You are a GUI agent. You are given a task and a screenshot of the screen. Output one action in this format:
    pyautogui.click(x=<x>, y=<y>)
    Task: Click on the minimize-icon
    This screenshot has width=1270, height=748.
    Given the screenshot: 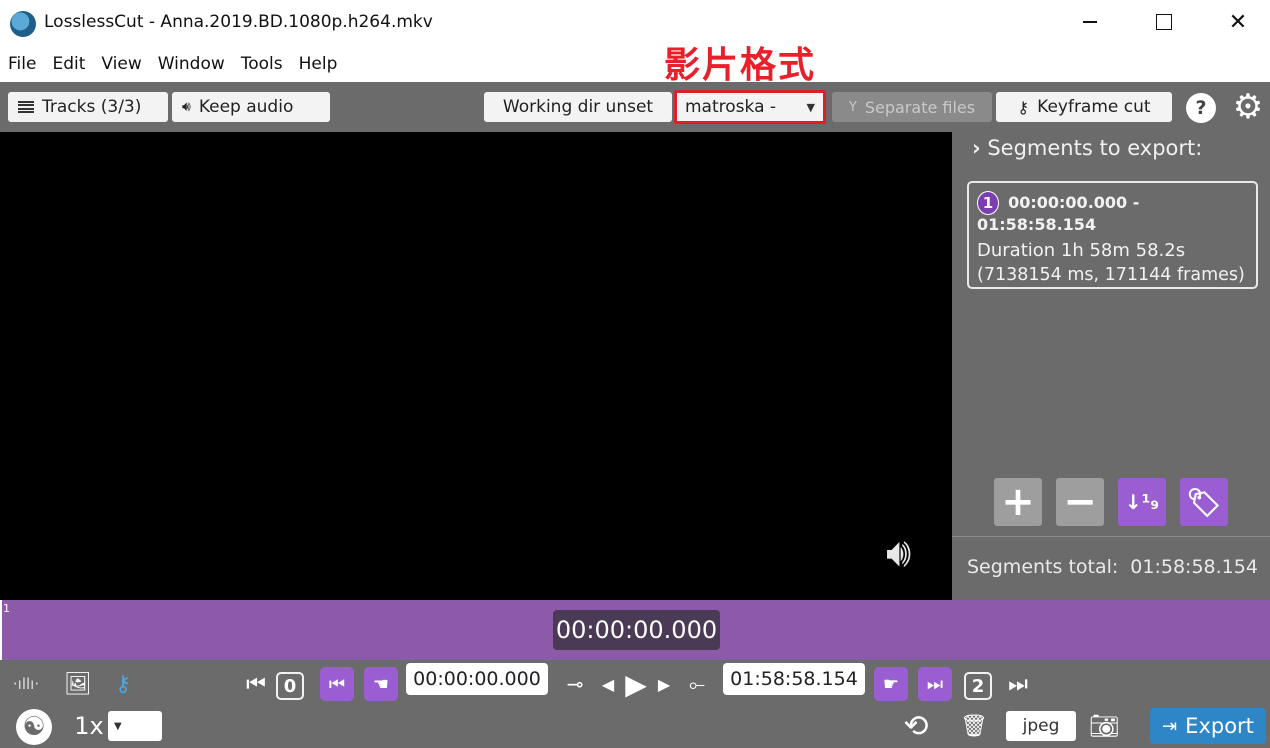 What is the action you would take?
    pyautogui.click(x=1090, y=22)
    